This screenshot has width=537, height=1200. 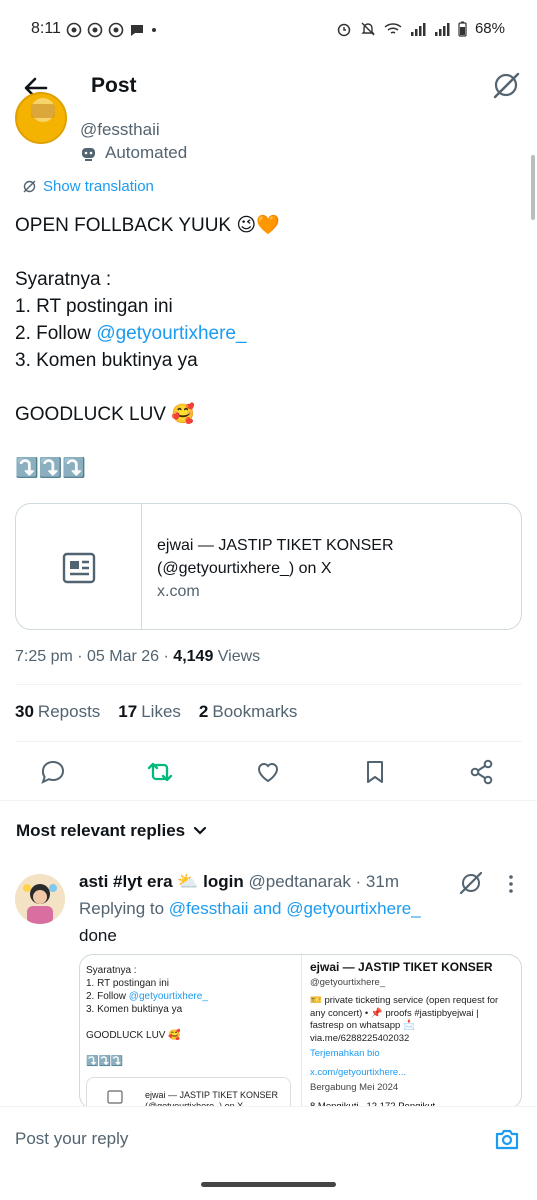 What do you see at coordinates (114, 85) in the screenshot?
I see `page-title: Post` at bounding box center [114, 85].